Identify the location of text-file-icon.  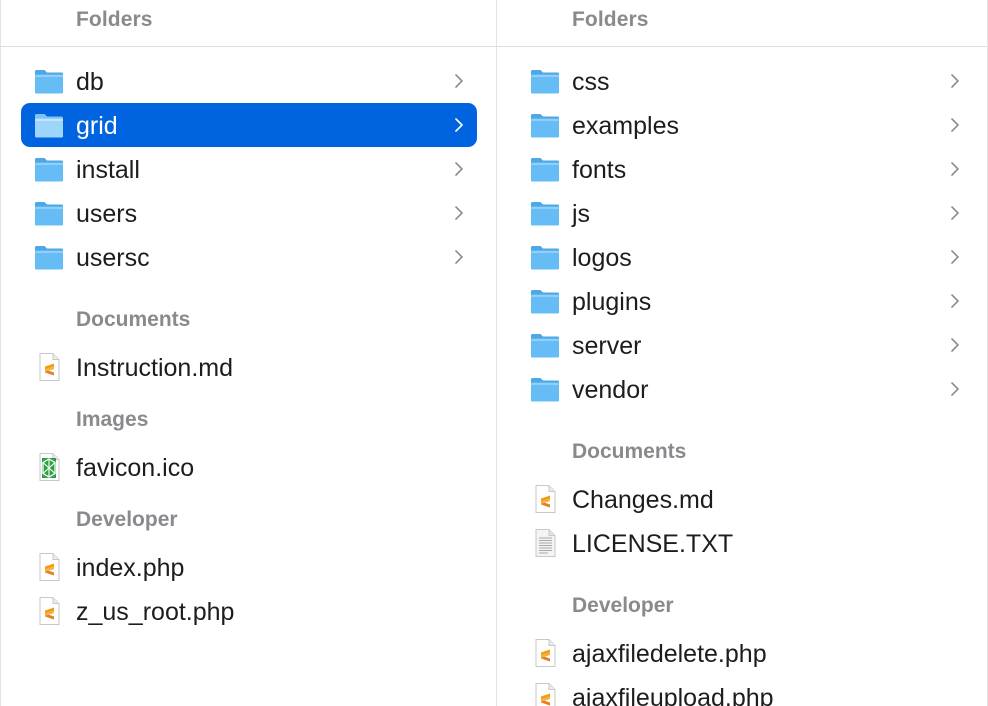
(545, 543).